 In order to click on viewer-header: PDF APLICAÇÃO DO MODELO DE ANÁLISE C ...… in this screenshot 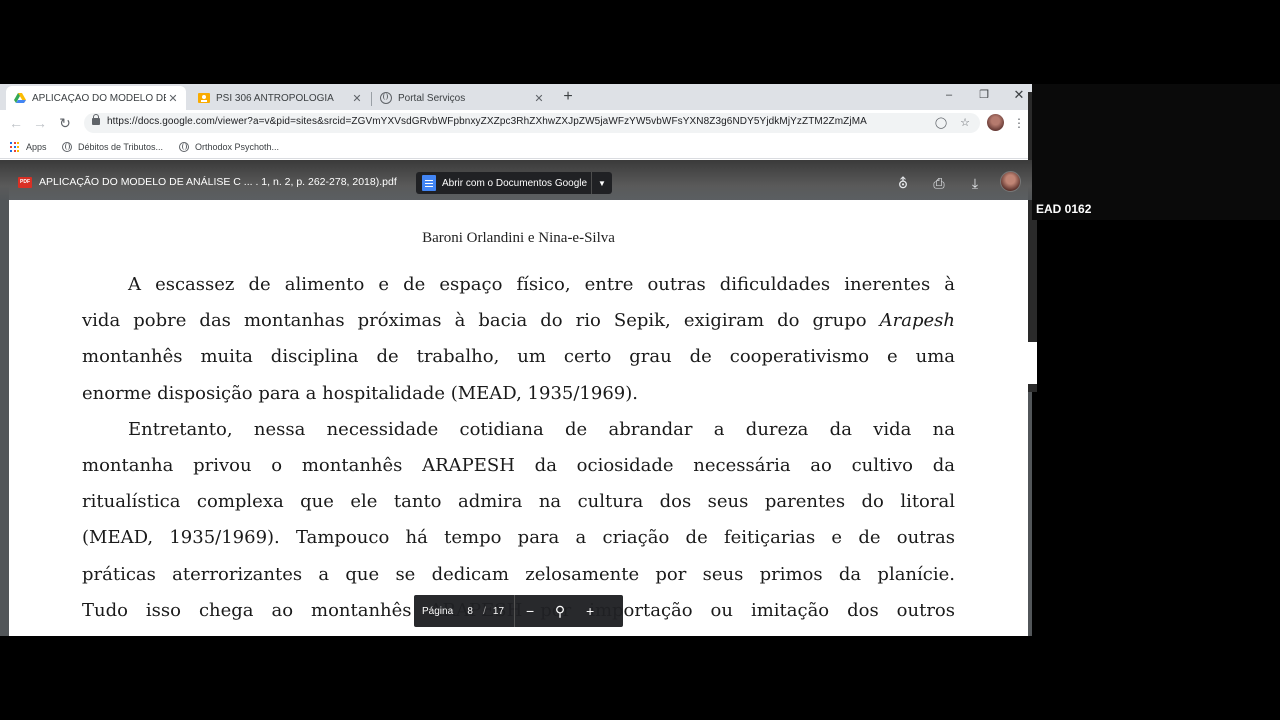, I will do `click(516, 180)`.